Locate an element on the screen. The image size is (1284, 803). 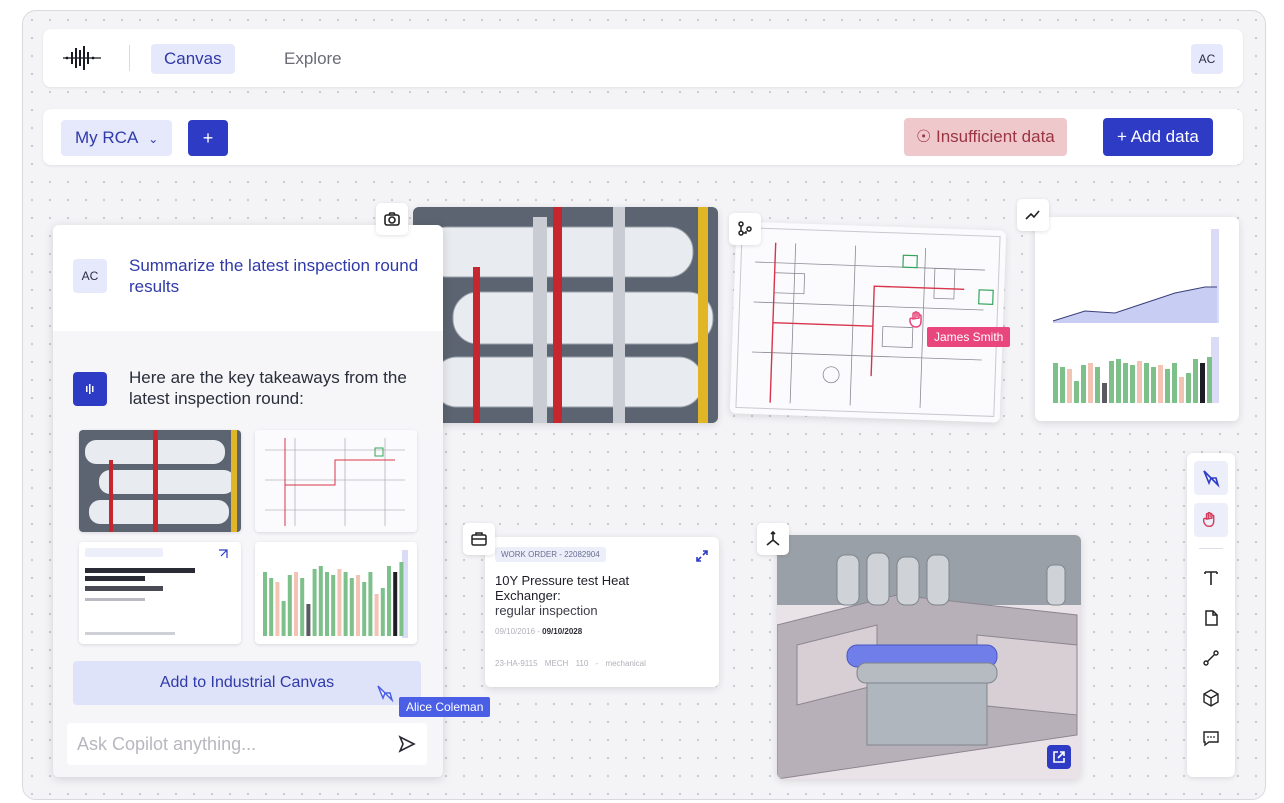
tab-explore: Explore is located at coordinates (313, 59).